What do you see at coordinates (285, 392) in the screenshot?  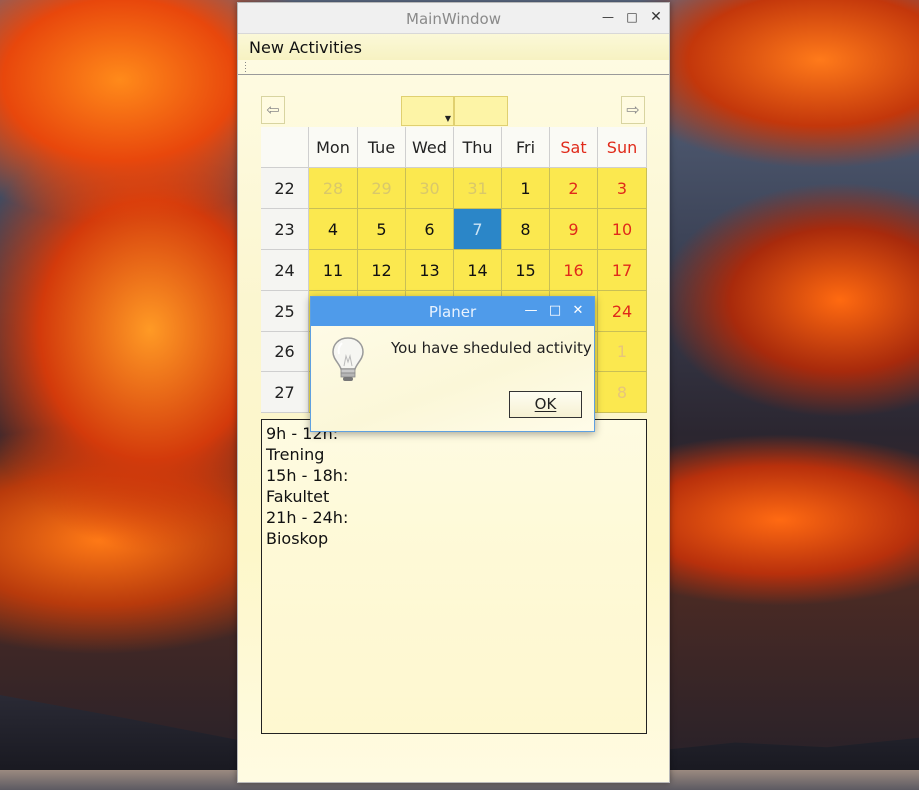 I see `week-number: 27` at bounding box center [285, 392].